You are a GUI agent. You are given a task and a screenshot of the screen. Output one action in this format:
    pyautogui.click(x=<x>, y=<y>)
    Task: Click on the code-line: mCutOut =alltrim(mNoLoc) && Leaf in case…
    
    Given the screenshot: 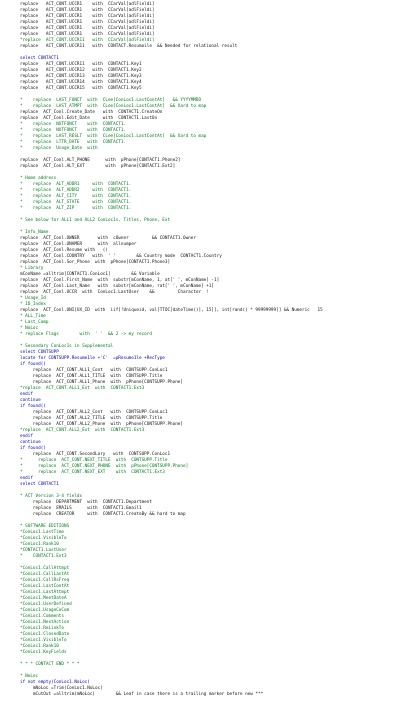 What is the action you would take?
    pyautogui.click(x=142, y=694)
    